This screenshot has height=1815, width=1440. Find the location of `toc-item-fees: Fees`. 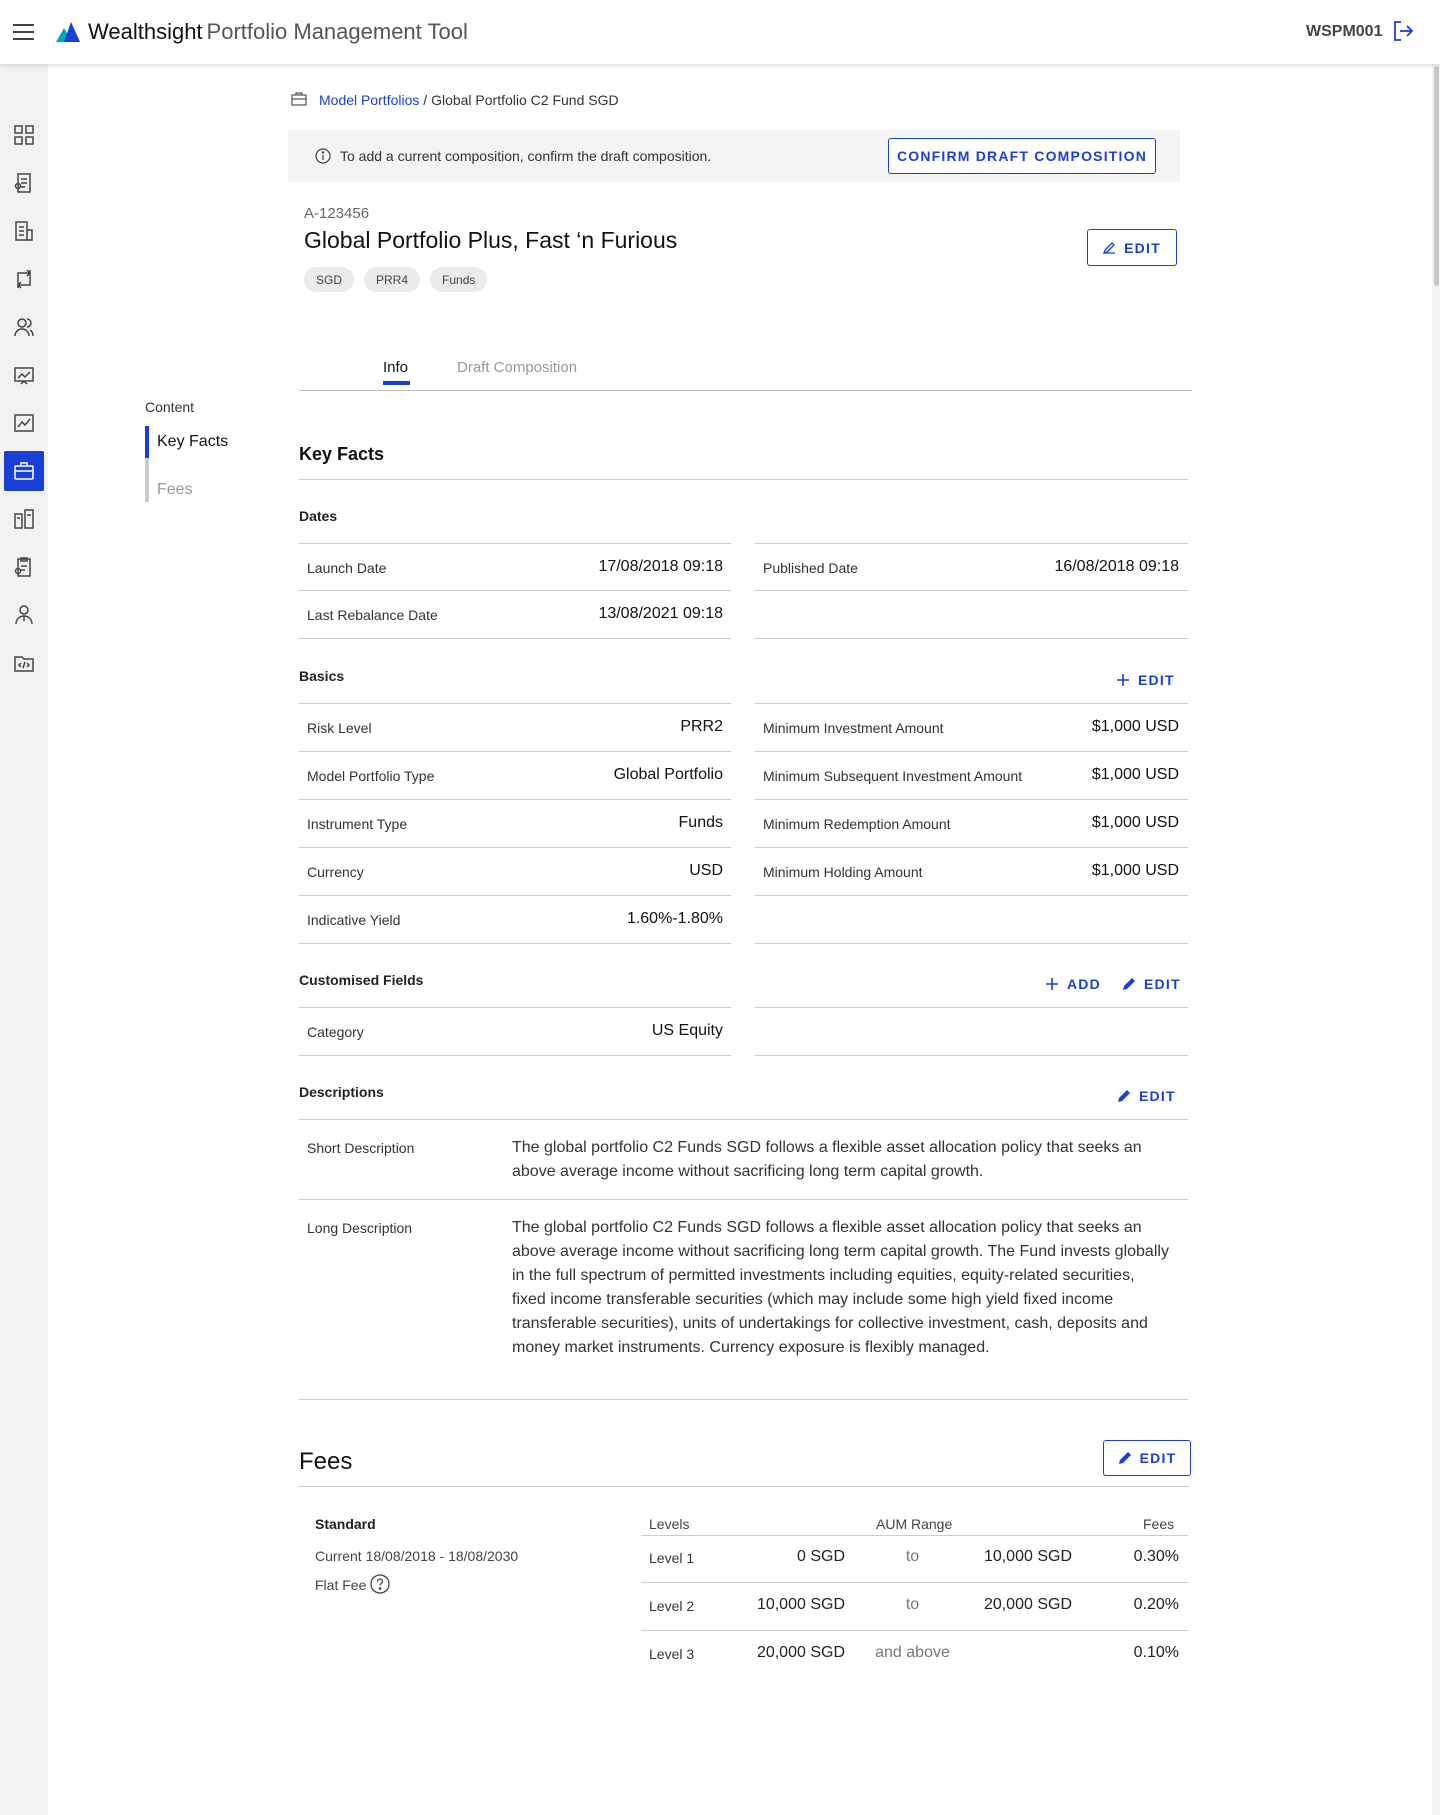

toc-item-fees: Fees is located at coordinates (175, 490).